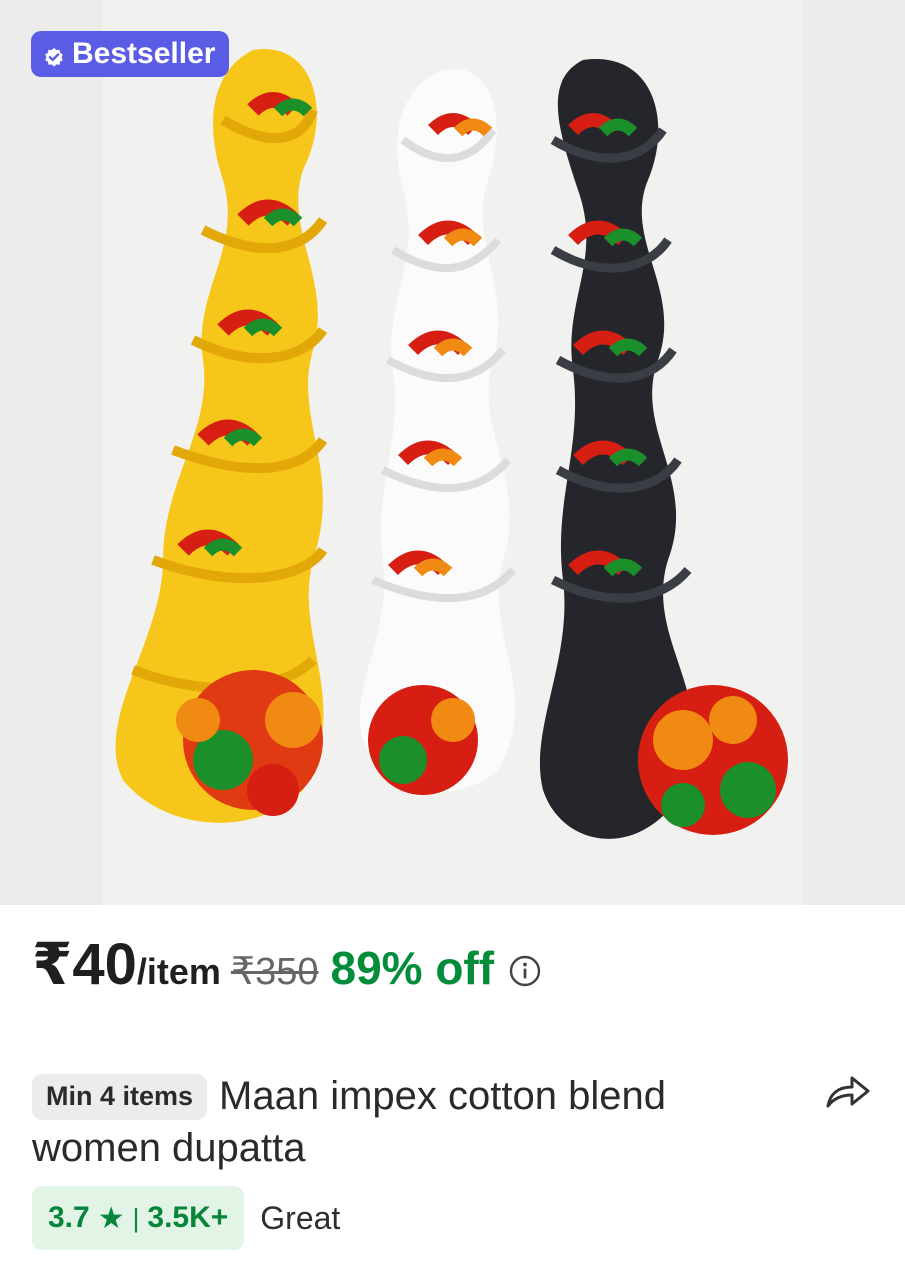  I want to click on price-unit: /item, so click(178, 971).